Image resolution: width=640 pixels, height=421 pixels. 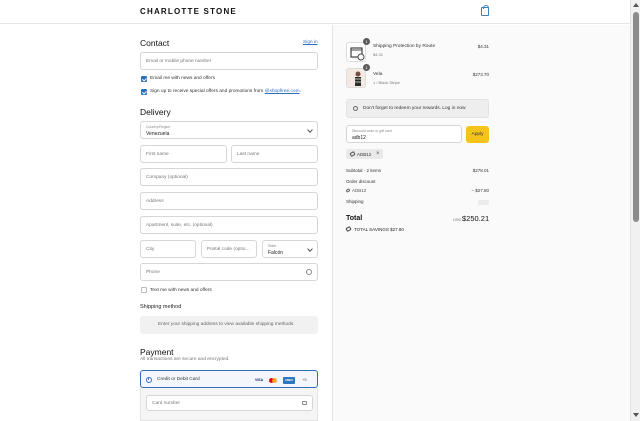 I want to click on email-field: Email or mobile phone number, so click(x=229, y=61).